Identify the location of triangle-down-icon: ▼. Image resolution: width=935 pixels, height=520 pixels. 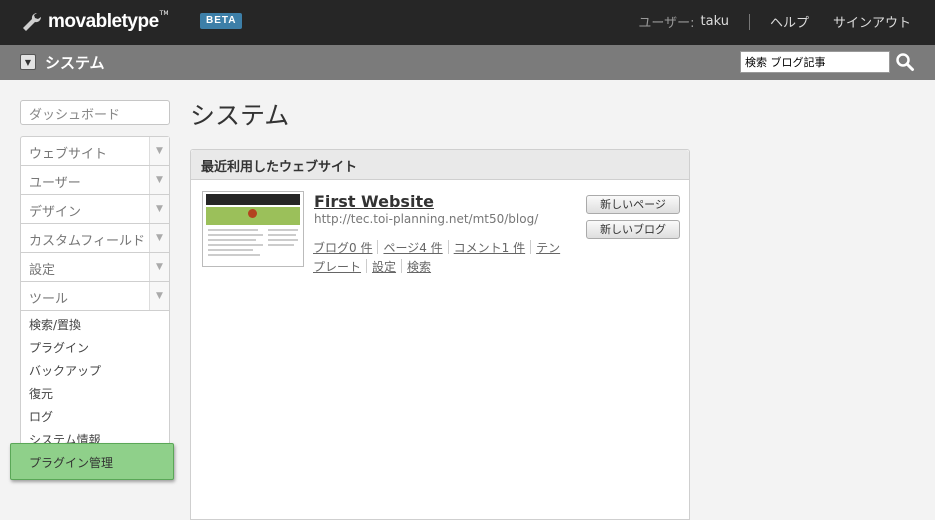
(28, 62).